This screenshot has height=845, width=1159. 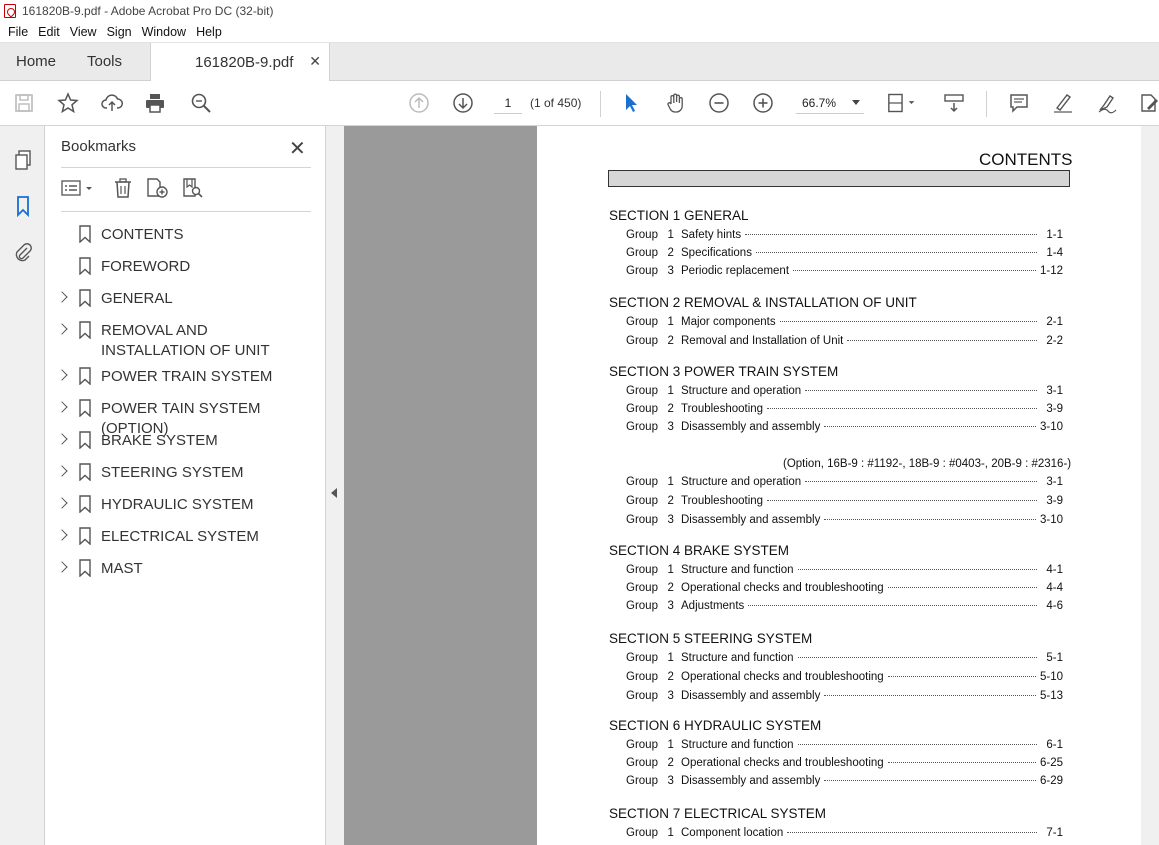 What do you see at coordinates (37, 61) in the screenshot?
I see `tab-home: Home` at bounding box center [37, 61].